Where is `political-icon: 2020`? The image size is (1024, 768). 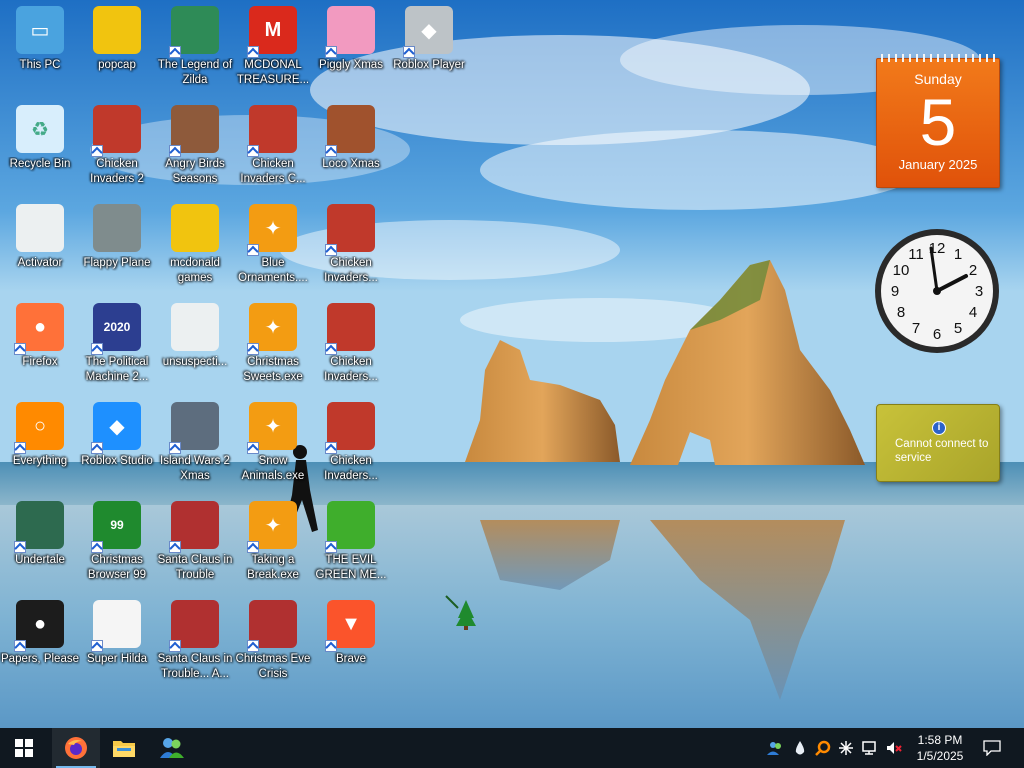
political-icon: 2020 is located at coordinates (116, 329).